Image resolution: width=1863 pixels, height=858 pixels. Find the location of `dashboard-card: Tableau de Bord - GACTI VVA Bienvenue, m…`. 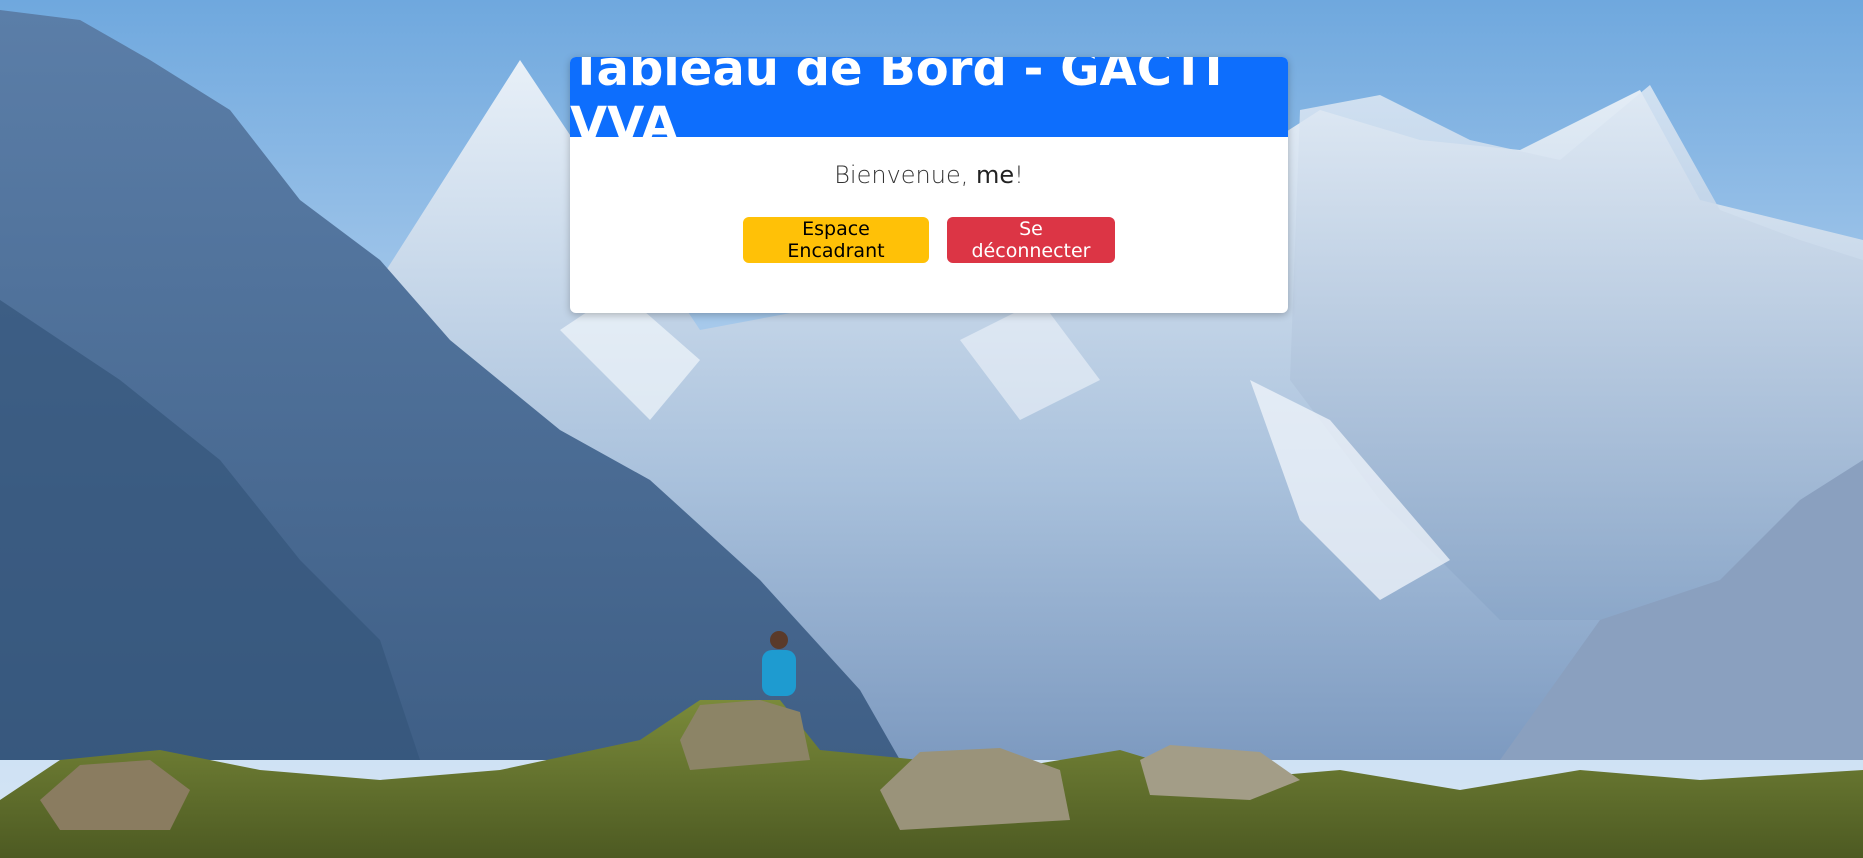

dashboard-card: Tableau de Bord - GACTI VVA Bienvenue, m… is located at coordinates (929, 185).